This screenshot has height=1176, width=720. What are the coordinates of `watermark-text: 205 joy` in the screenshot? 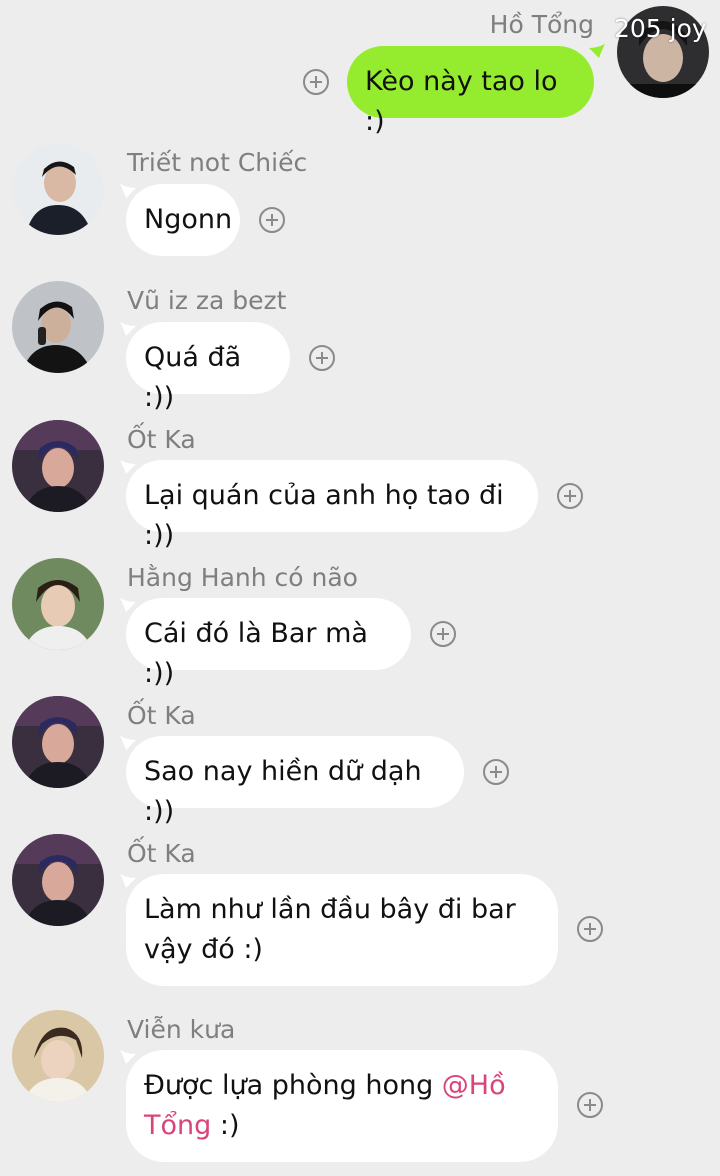 It's located at (660, 28).